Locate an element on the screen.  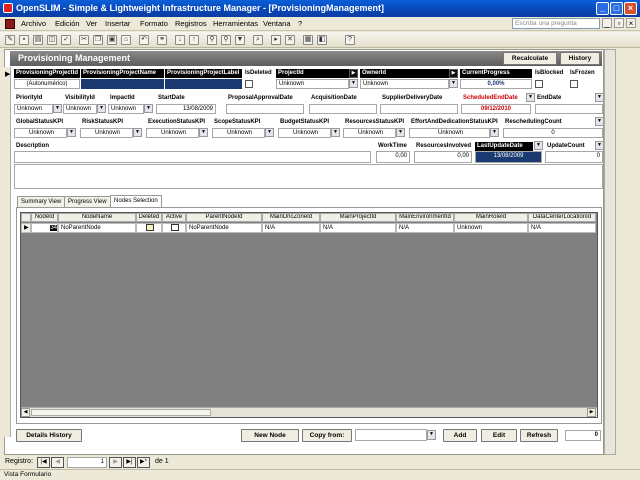
menu-herramientas: Herramientas is located at coordinates (235, 23).